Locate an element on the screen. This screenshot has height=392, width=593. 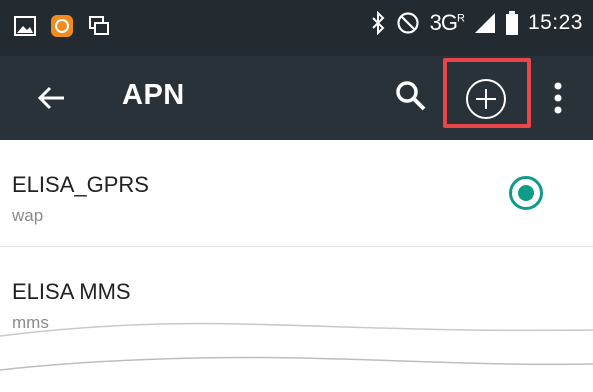
selected-radio-button is located at coordinates (526, 193).